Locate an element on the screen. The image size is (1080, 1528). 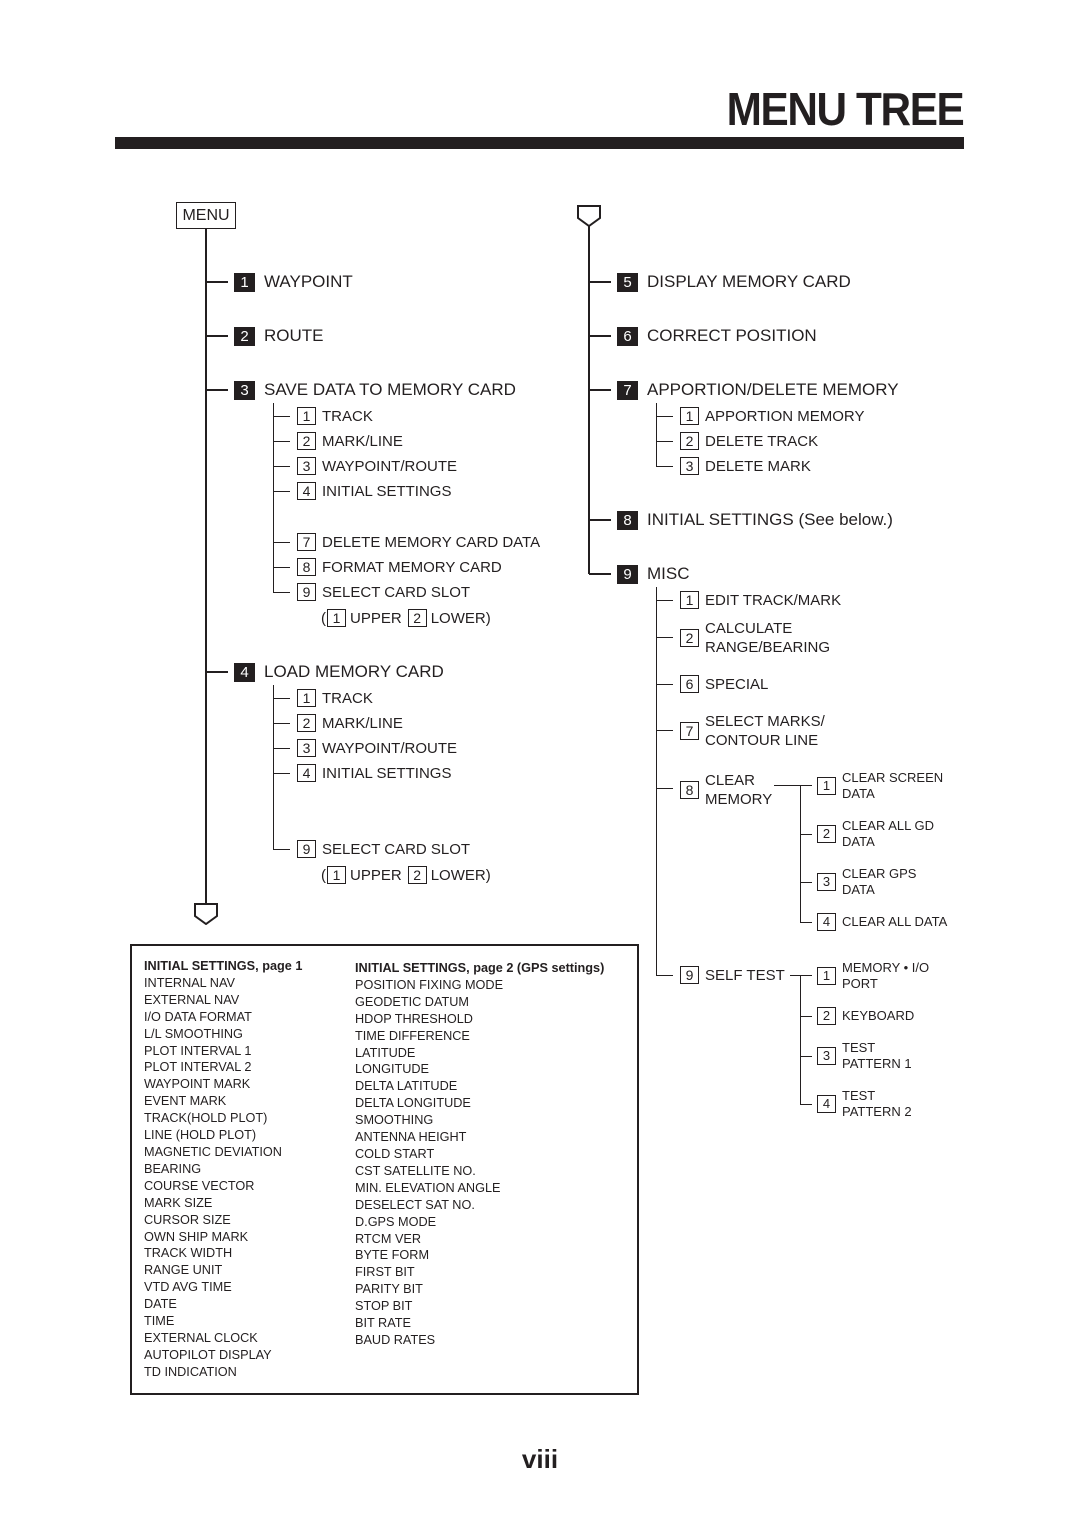
setting-item: PLOT INTERVAL 2 is located at coordinates (198, 1067).